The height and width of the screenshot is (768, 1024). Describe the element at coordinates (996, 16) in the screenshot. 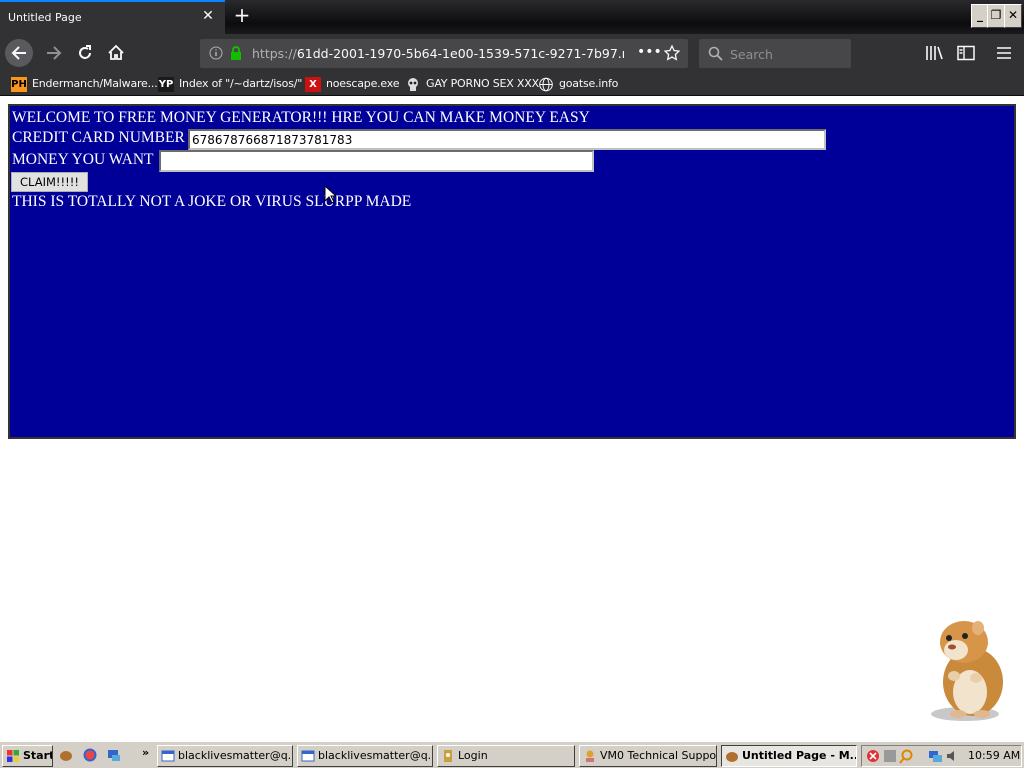

I see `restore-icon: ❐` at that location.